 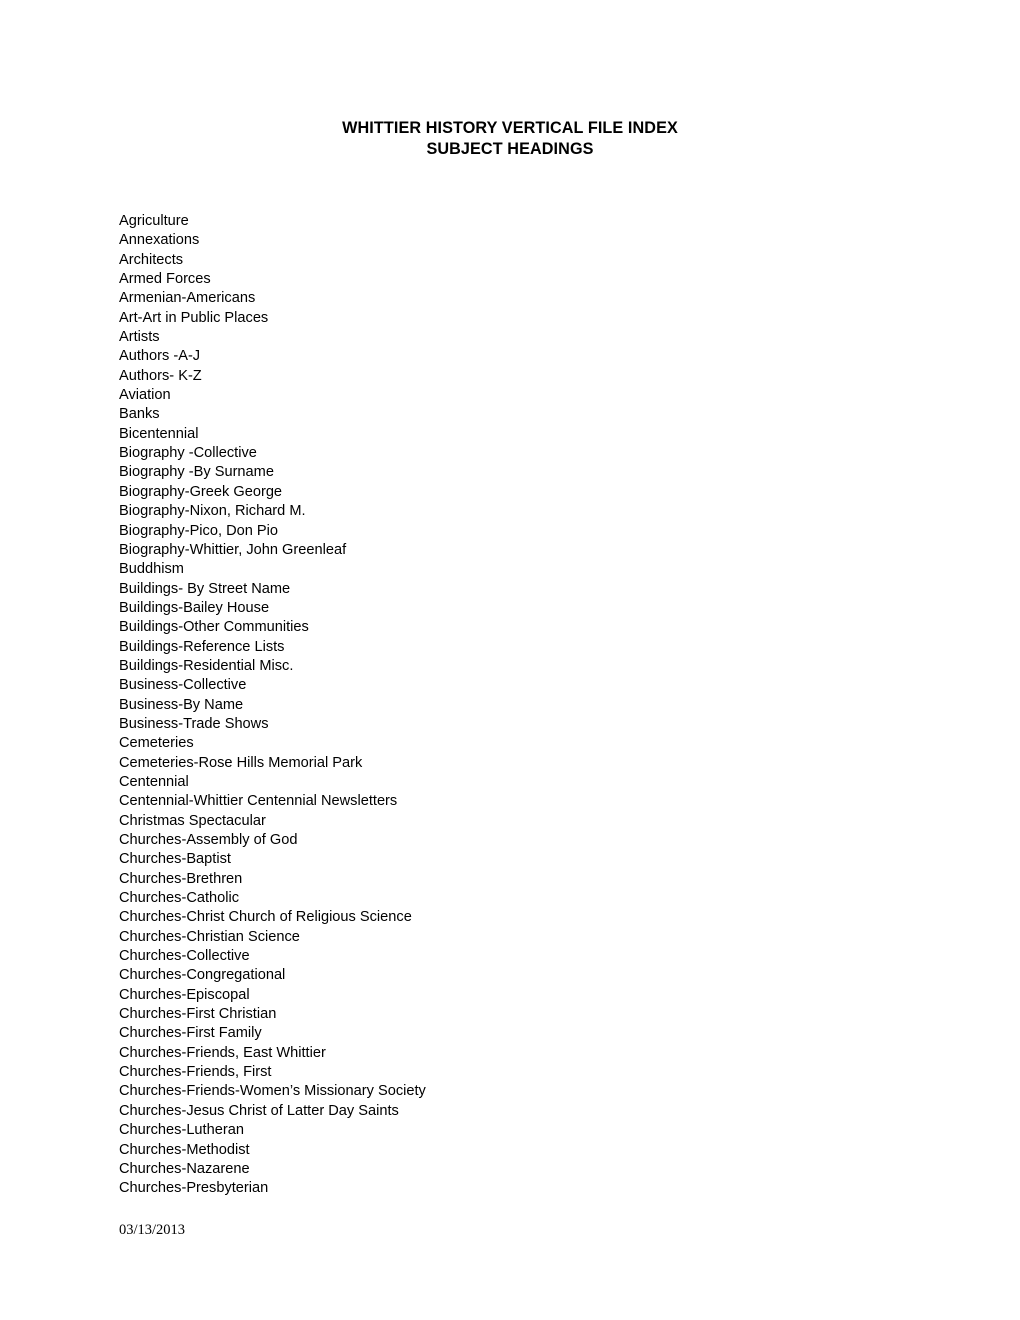 What do you see at coordinates (145, 395) in the screenshot?
I see `list-item: Aviation` at bounding box center [145, 395].